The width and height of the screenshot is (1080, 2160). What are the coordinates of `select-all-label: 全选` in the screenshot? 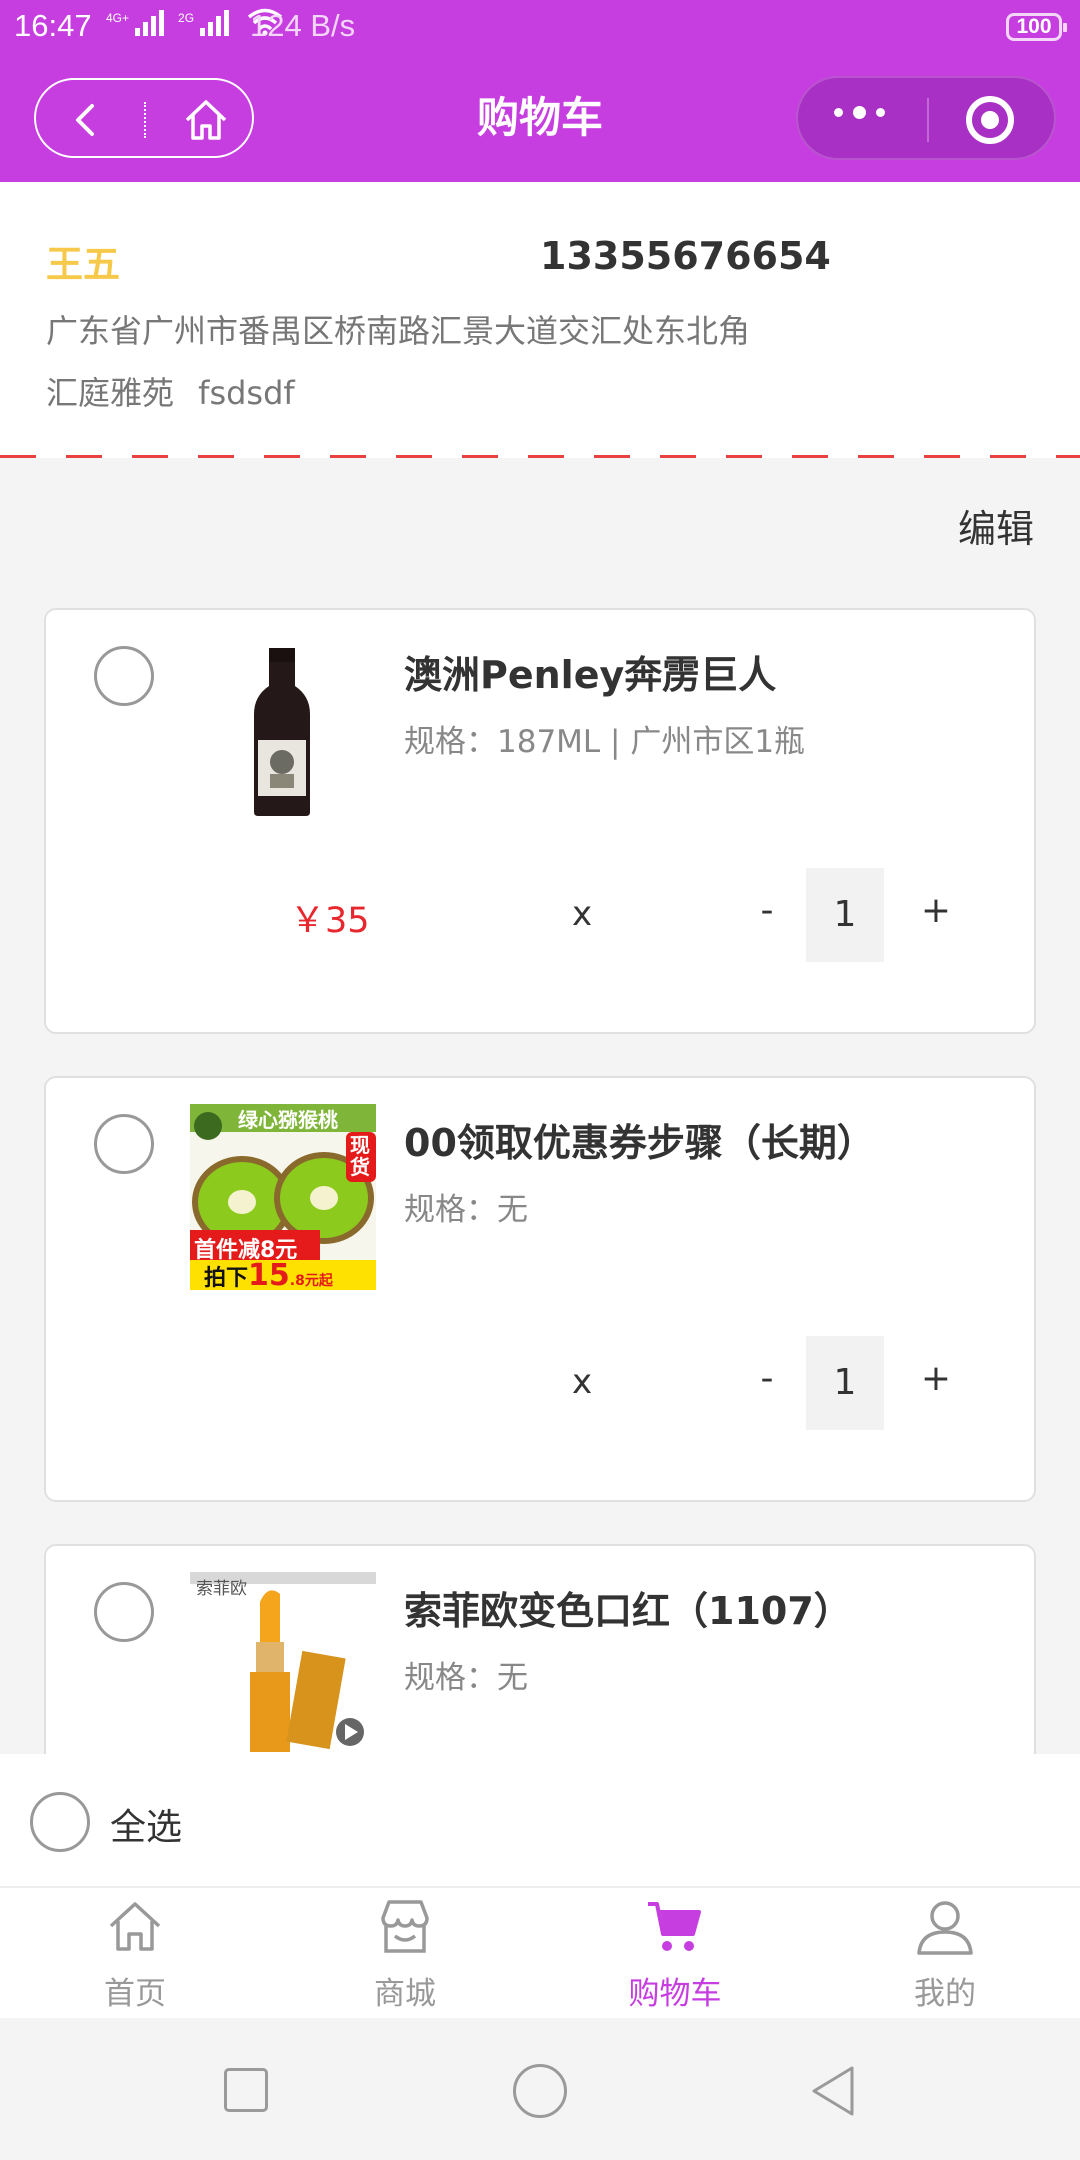 It's located at (146, 1824).